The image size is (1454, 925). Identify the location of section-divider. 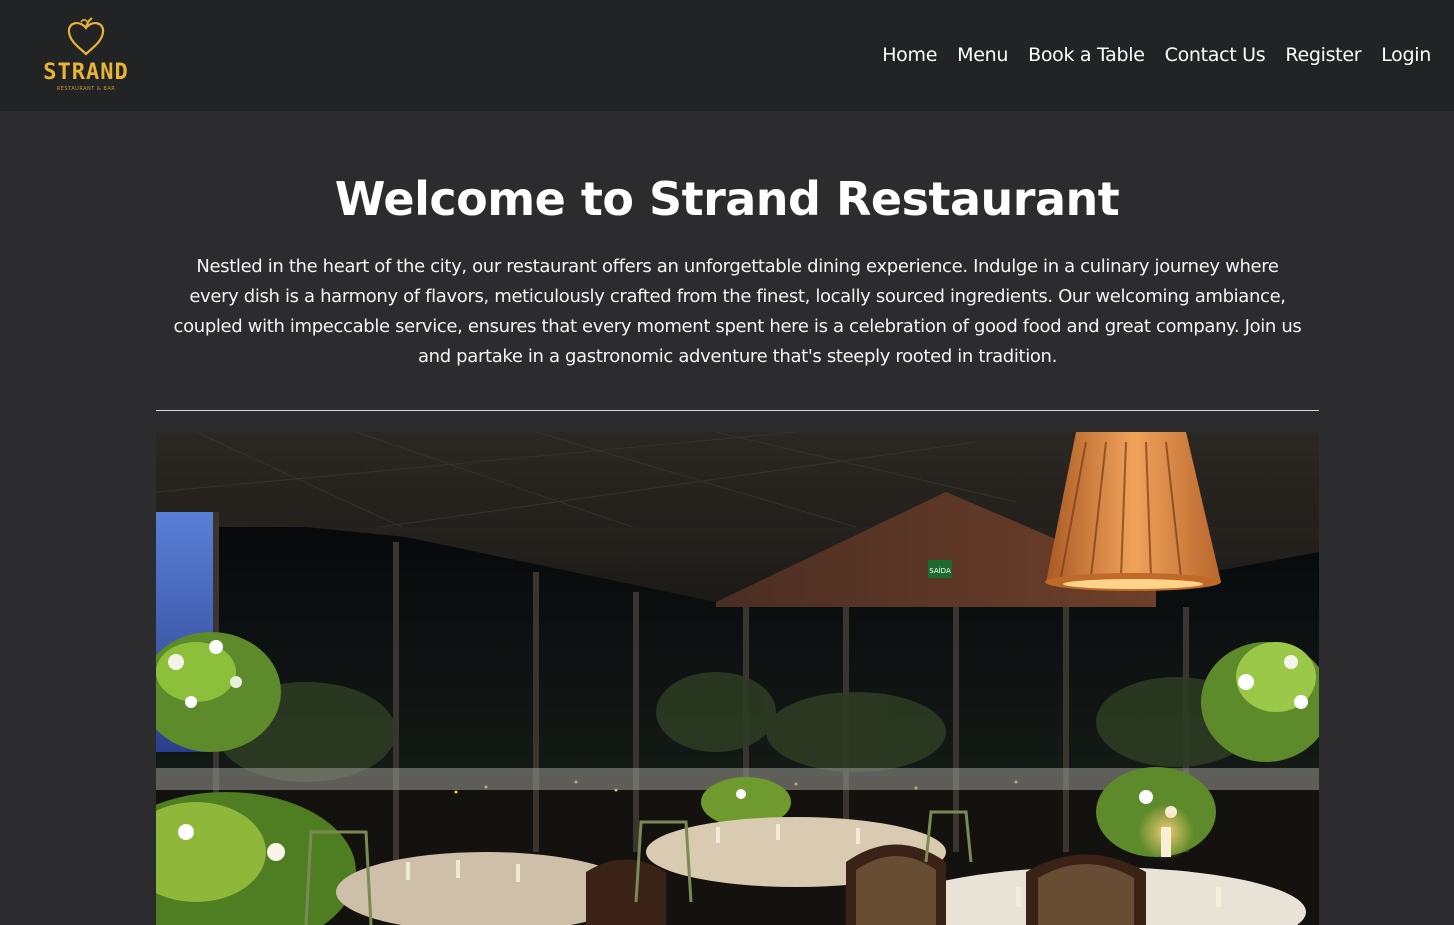
(737, 410).